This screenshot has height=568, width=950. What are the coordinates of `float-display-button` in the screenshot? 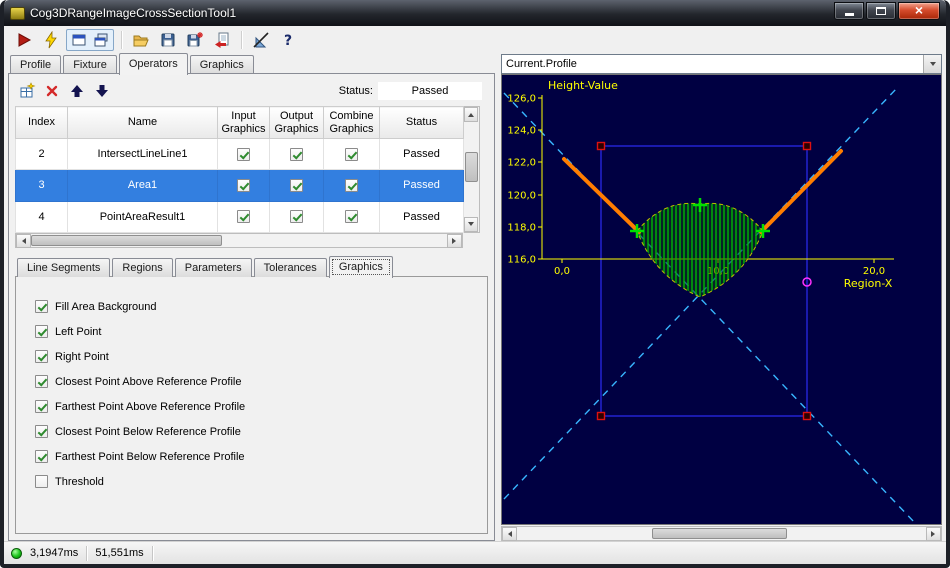 It's located at (101, 40).